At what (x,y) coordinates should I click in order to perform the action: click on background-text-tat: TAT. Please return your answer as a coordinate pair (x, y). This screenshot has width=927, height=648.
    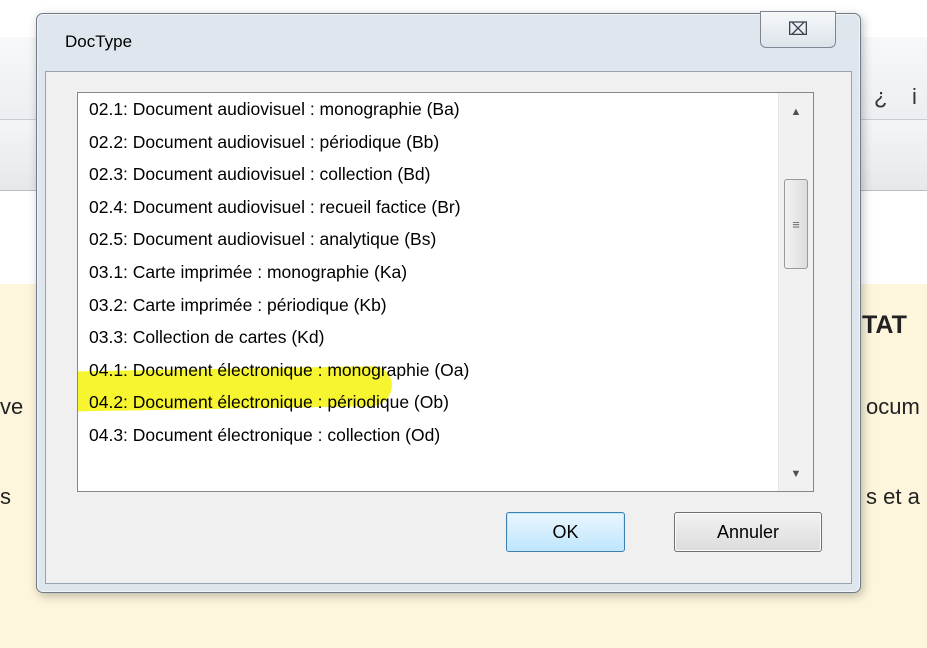
    Looking at the image, I should click on (884, 325).